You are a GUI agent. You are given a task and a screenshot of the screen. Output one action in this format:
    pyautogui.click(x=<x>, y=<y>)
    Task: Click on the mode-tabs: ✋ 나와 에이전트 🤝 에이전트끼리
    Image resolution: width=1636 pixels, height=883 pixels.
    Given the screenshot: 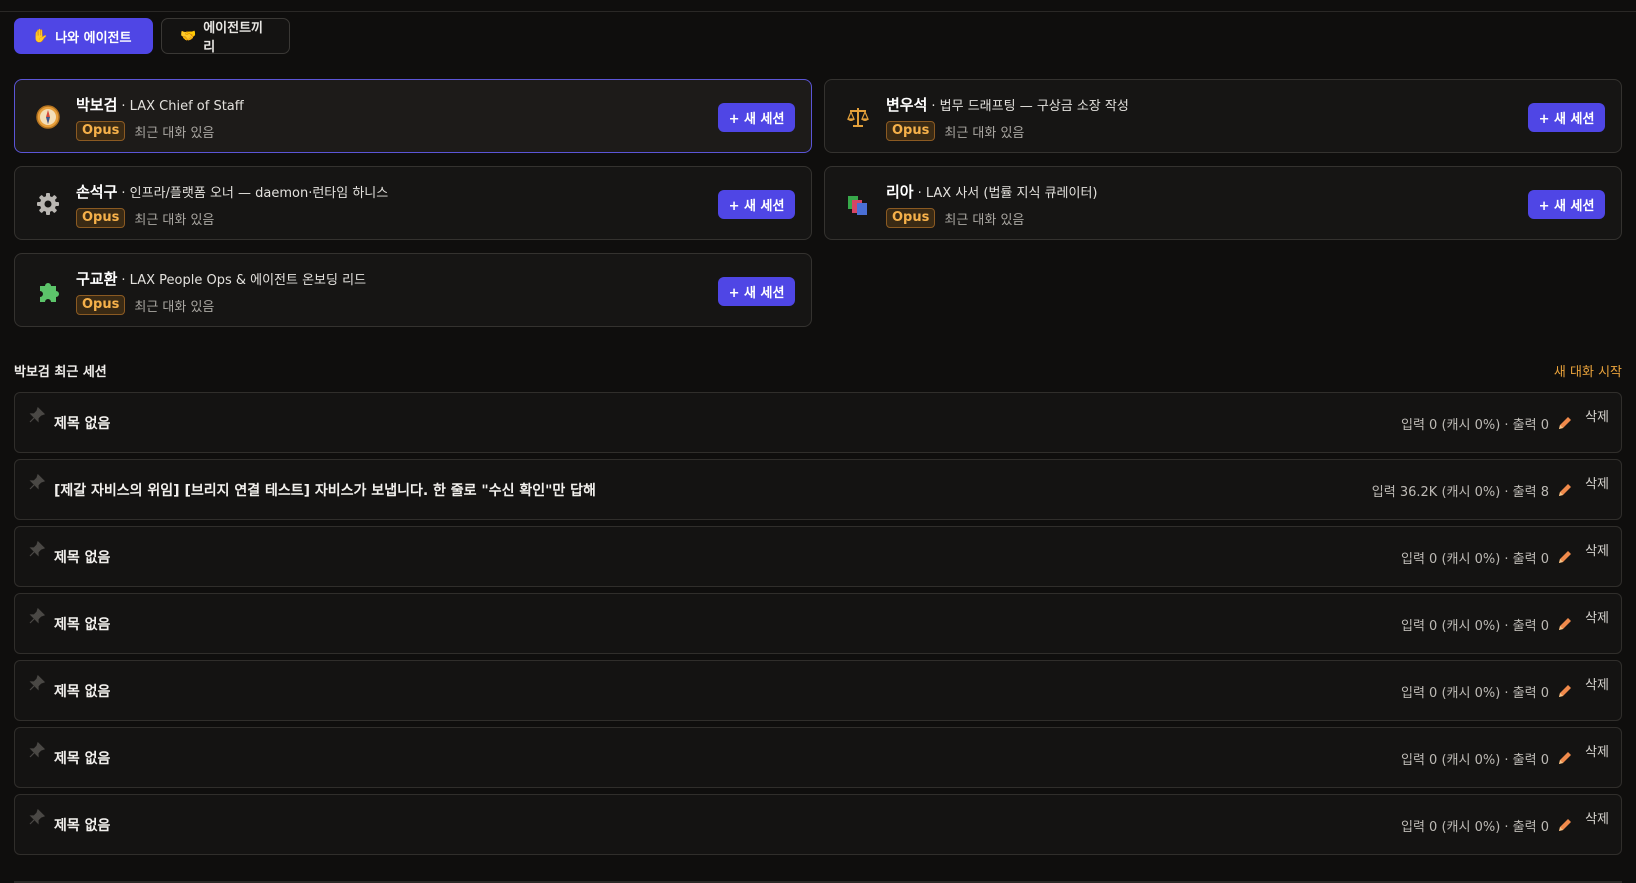 What is the action you would take?
    pyautogui.click(x=152, y=36)
    